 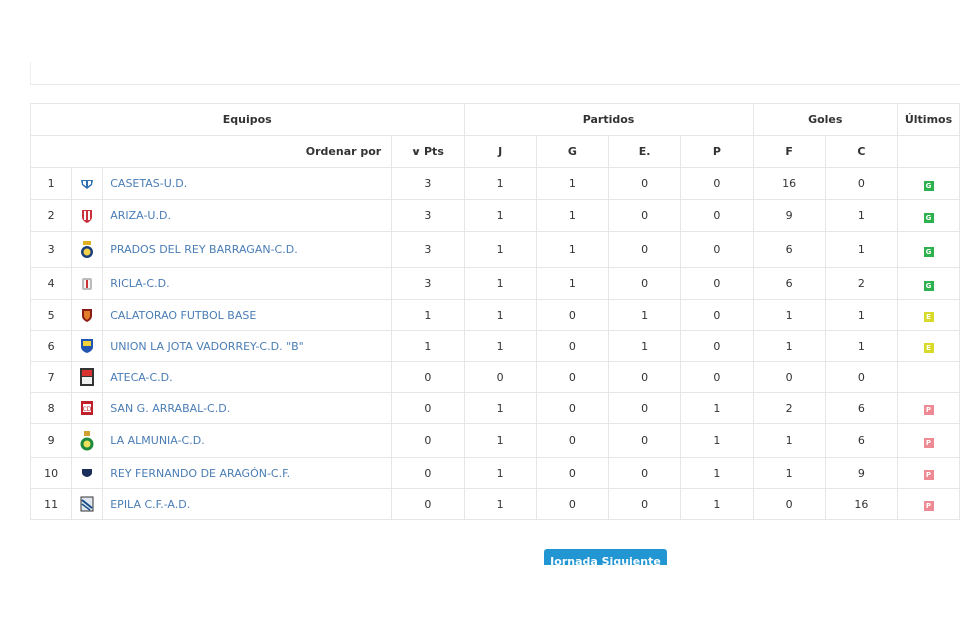 I want to click on col-f-header: F, so click(x=789, y=151).